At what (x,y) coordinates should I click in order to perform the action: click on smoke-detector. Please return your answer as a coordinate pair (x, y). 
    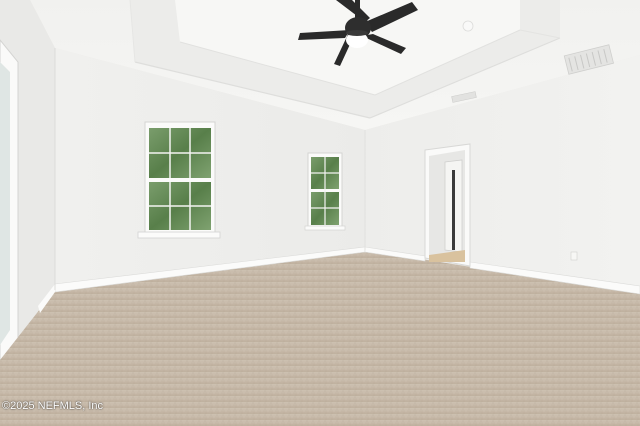
    Looking at the image, I should click on (468, 26).